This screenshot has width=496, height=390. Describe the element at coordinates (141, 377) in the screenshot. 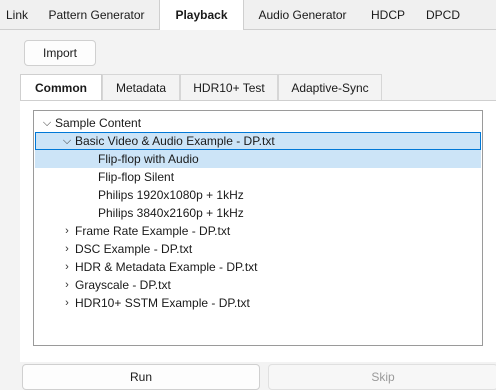

I see `run-button: Run` at that location.